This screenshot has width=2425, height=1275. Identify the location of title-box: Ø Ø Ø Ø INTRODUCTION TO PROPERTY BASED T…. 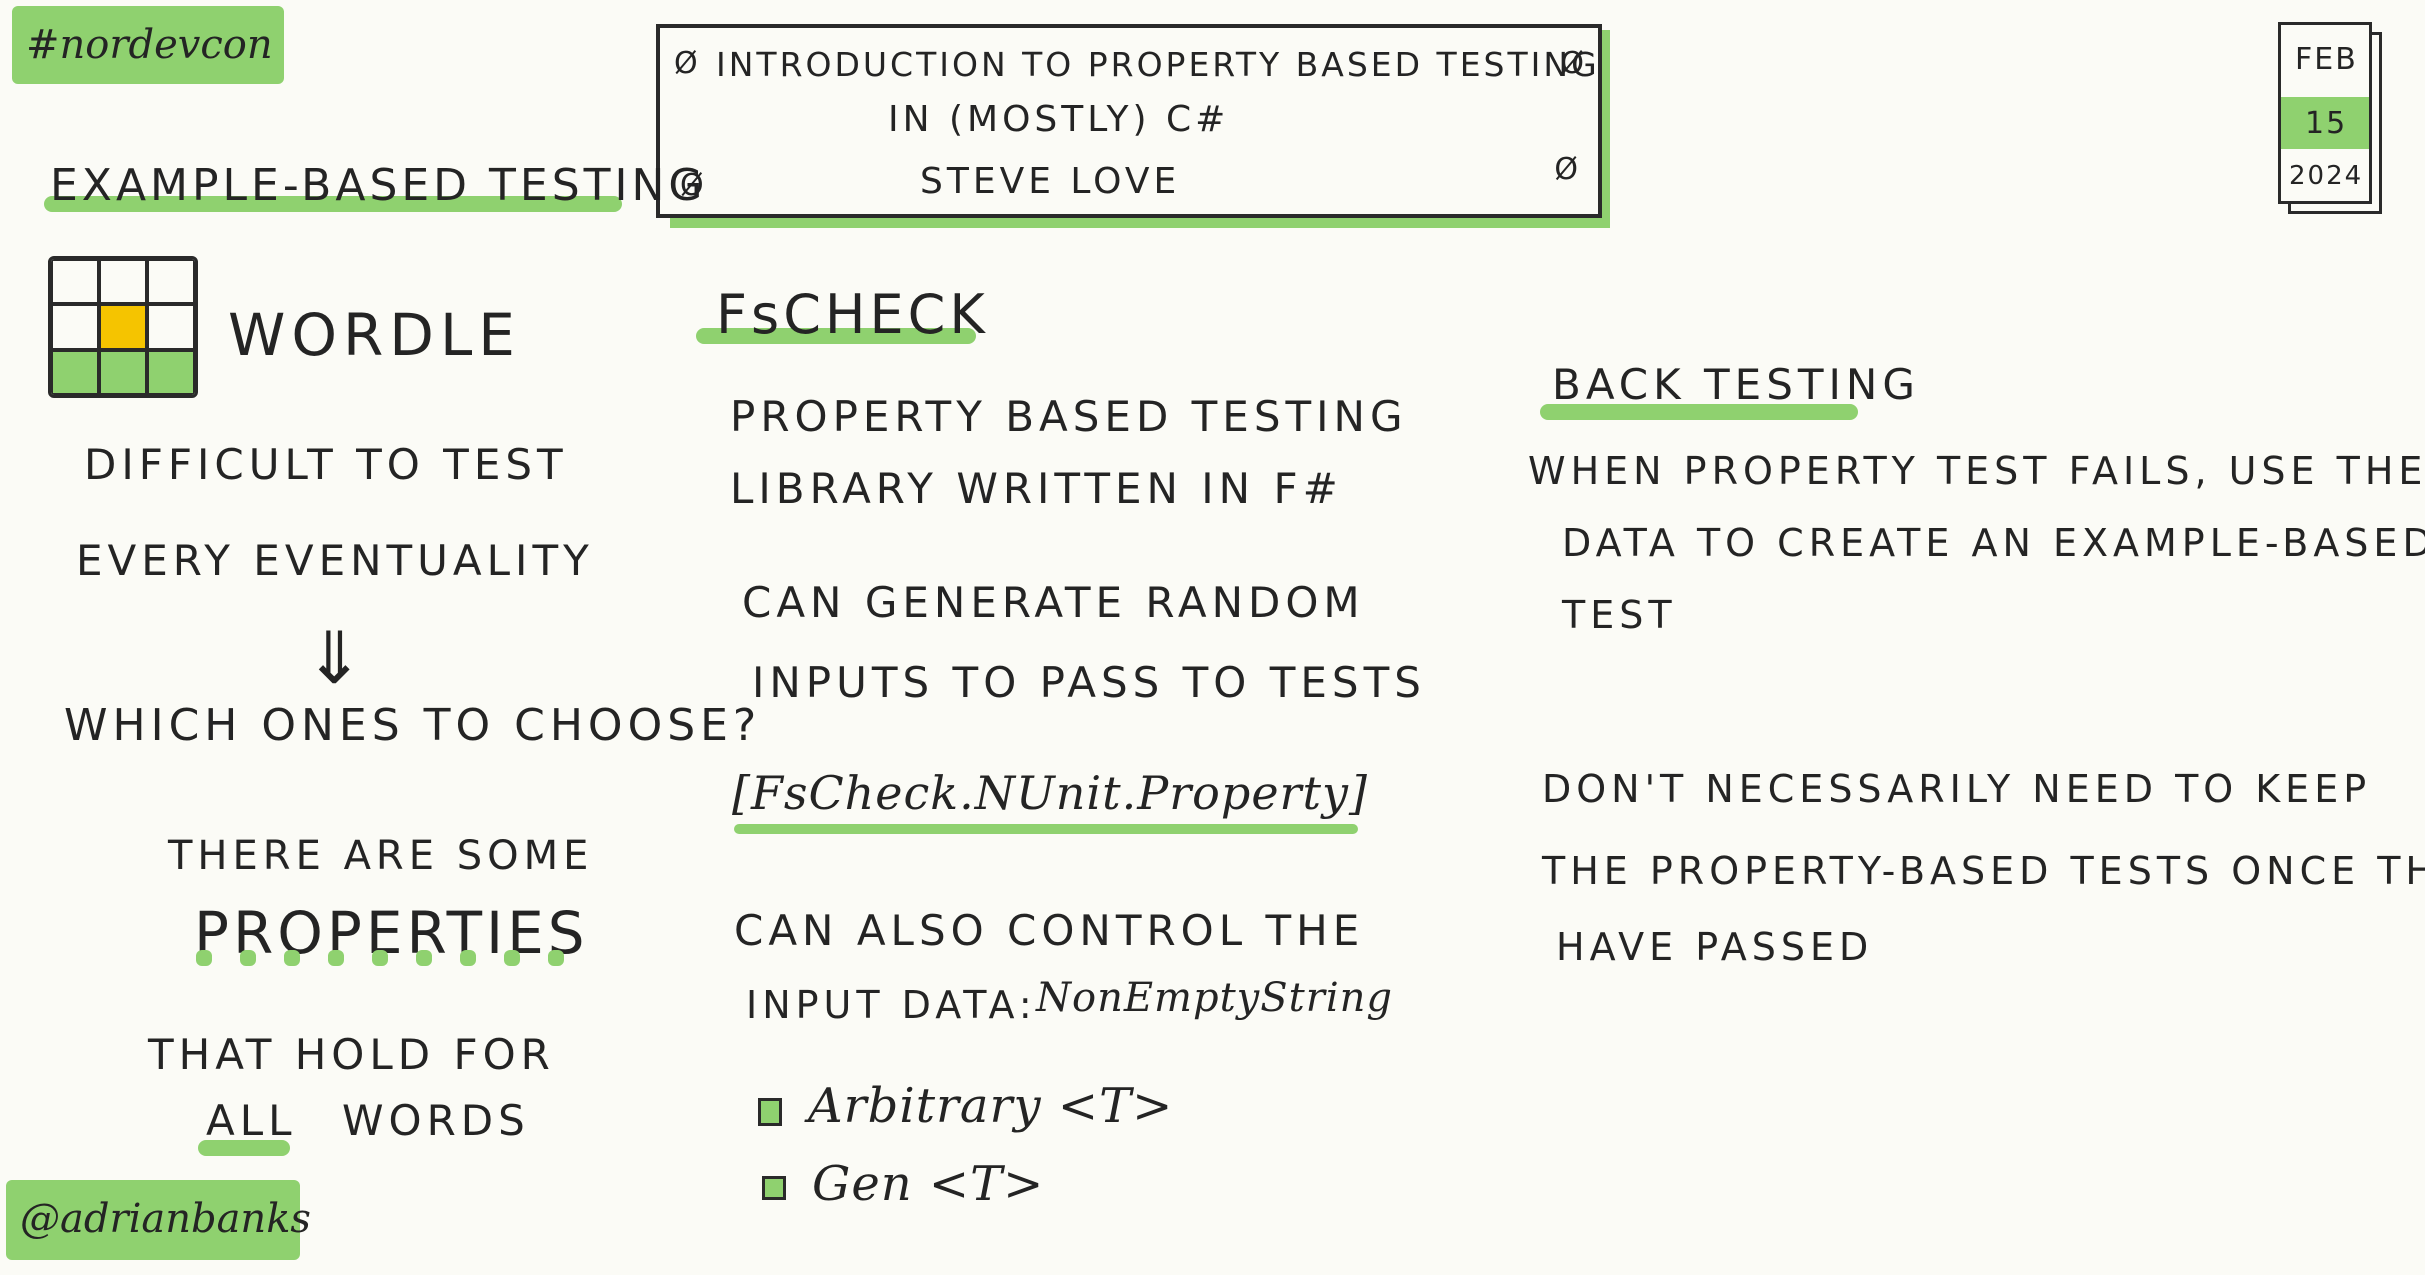
(1129, 121).